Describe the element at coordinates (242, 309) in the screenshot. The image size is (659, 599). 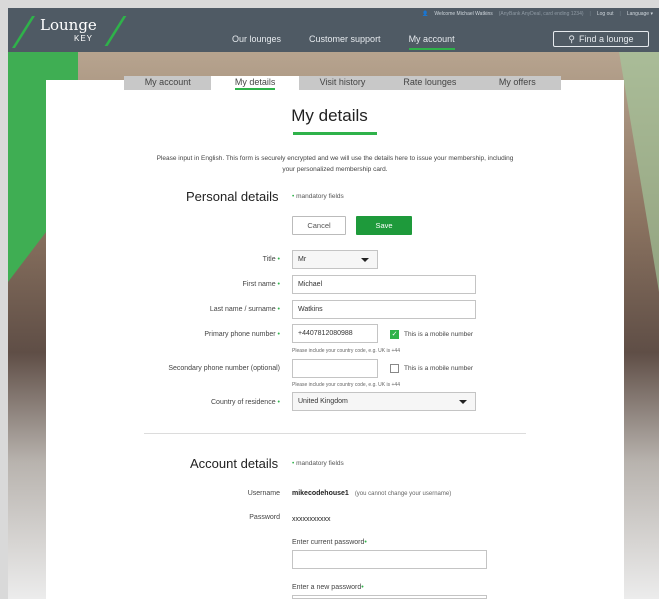
I see `label-text: Last name / surname` at that location.